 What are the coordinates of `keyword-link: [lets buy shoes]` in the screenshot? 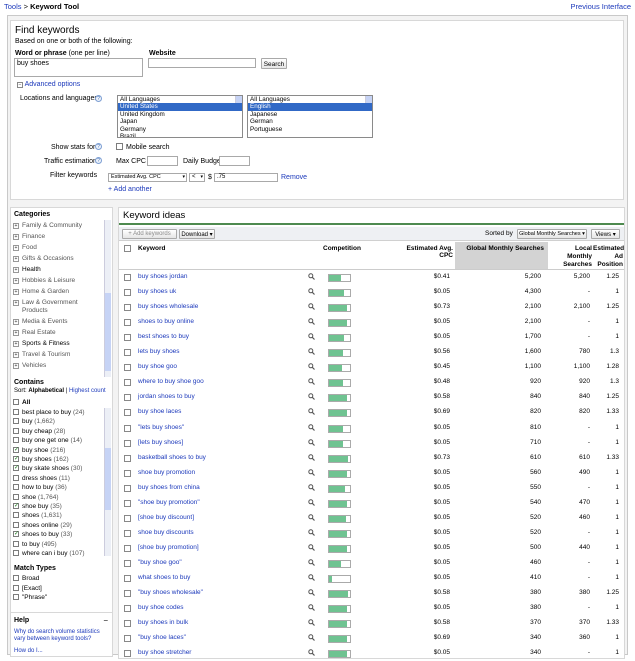 It's located at (160, 442).